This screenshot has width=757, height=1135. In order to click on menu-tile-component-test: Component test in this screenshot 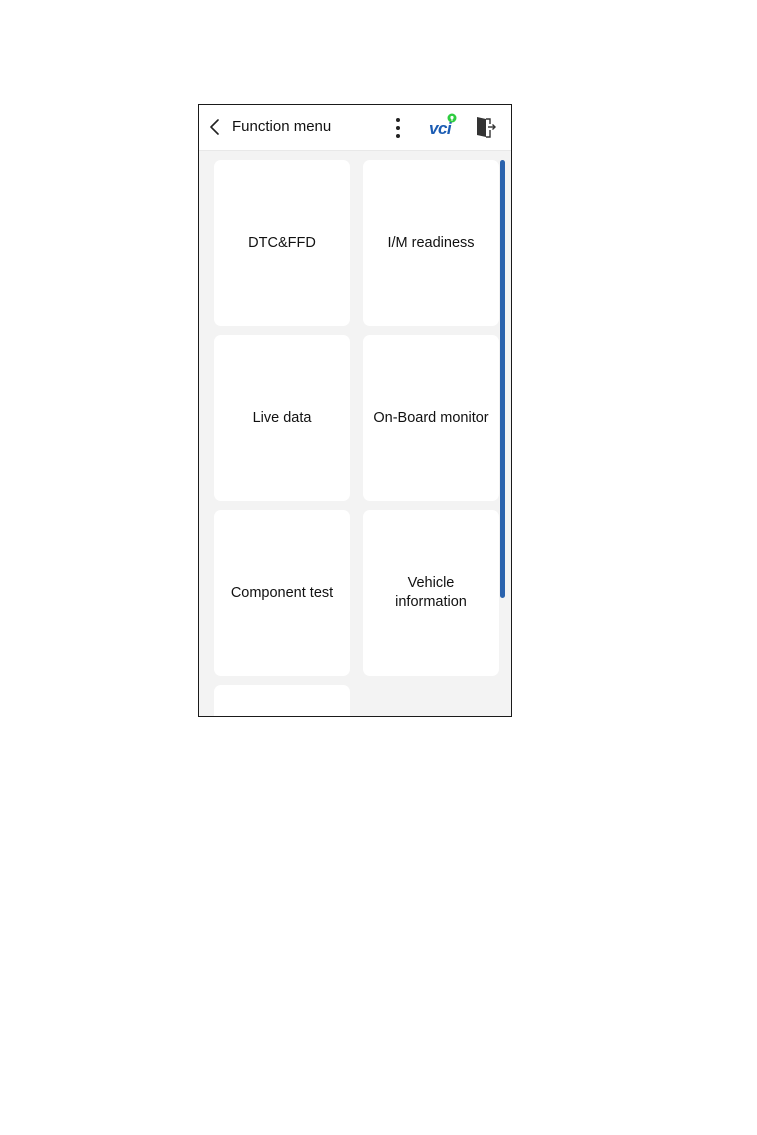, I will do `click(282, 593)`.